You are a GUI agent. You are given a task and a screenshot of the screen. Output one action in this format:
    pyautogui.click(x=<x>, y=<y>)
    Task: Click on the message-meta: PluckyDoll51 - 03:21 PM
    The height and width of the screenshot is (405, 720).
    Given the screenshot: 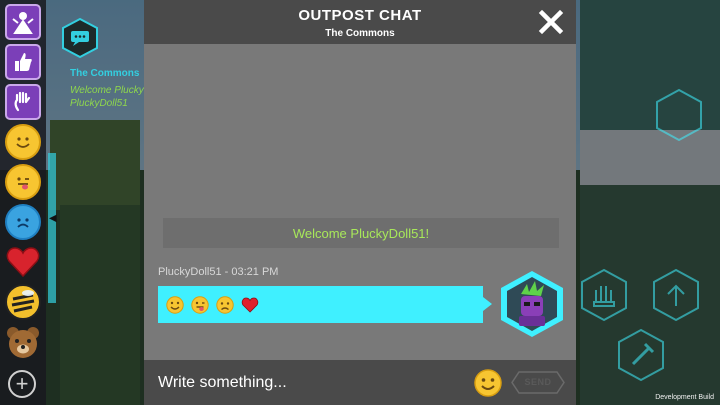 What is the action you would take?
    pyautogui.click(x=218, y=272)
    